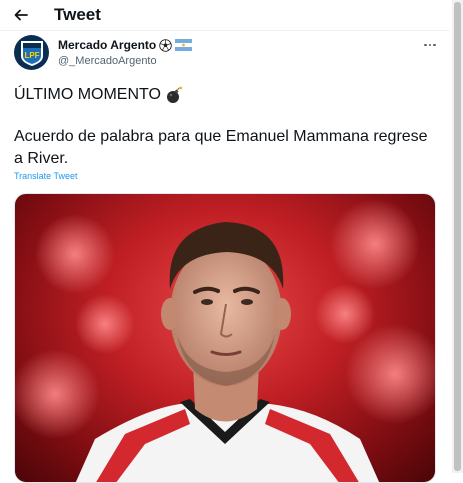 The width and height of the screenshot is (463, 483). What do you see at coordinates (225, 30) in the screenshot?
I see `header-divider` at bounding box center [225, 30].